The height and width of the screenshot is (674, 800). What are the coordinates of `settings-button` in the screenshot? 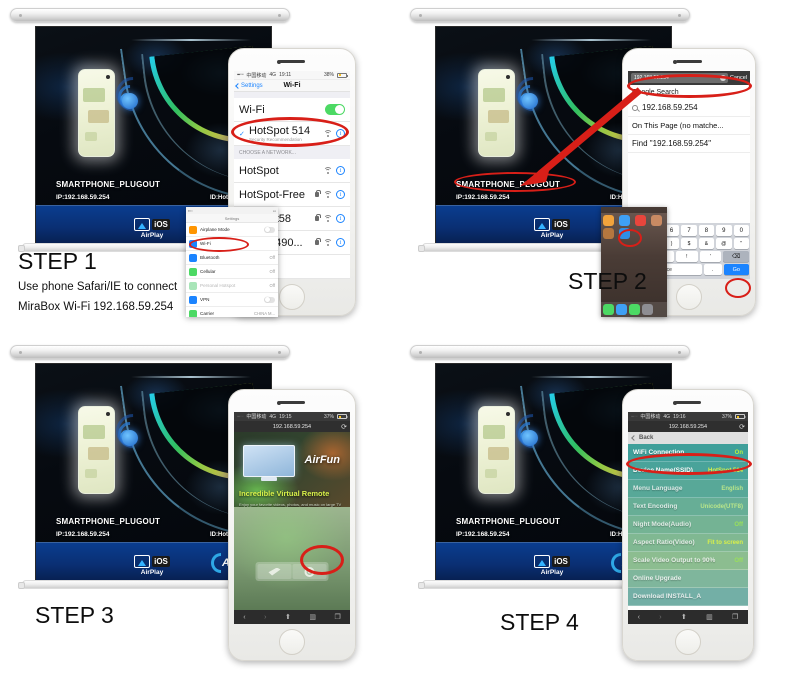 It's located at (309, 571).